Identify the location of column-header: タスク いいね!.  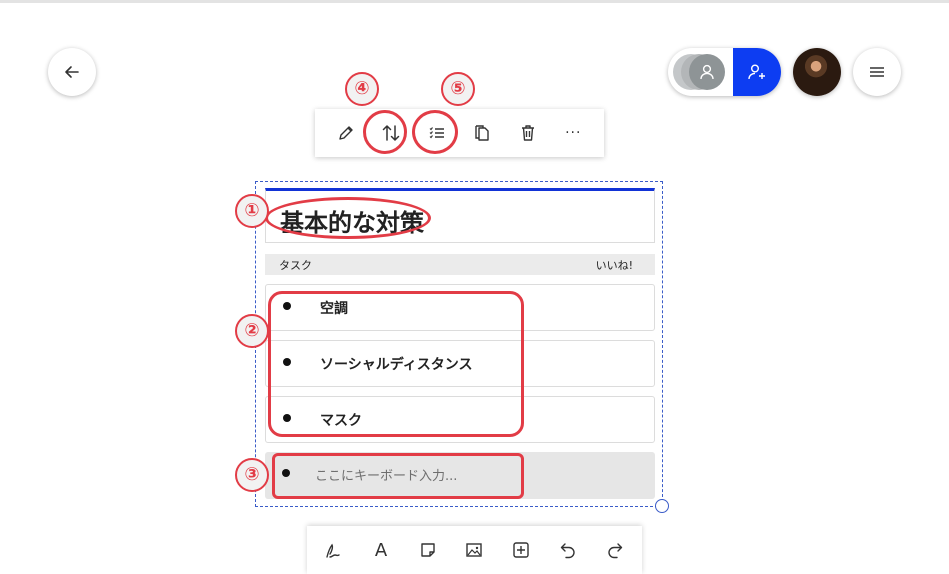
(460, 264).